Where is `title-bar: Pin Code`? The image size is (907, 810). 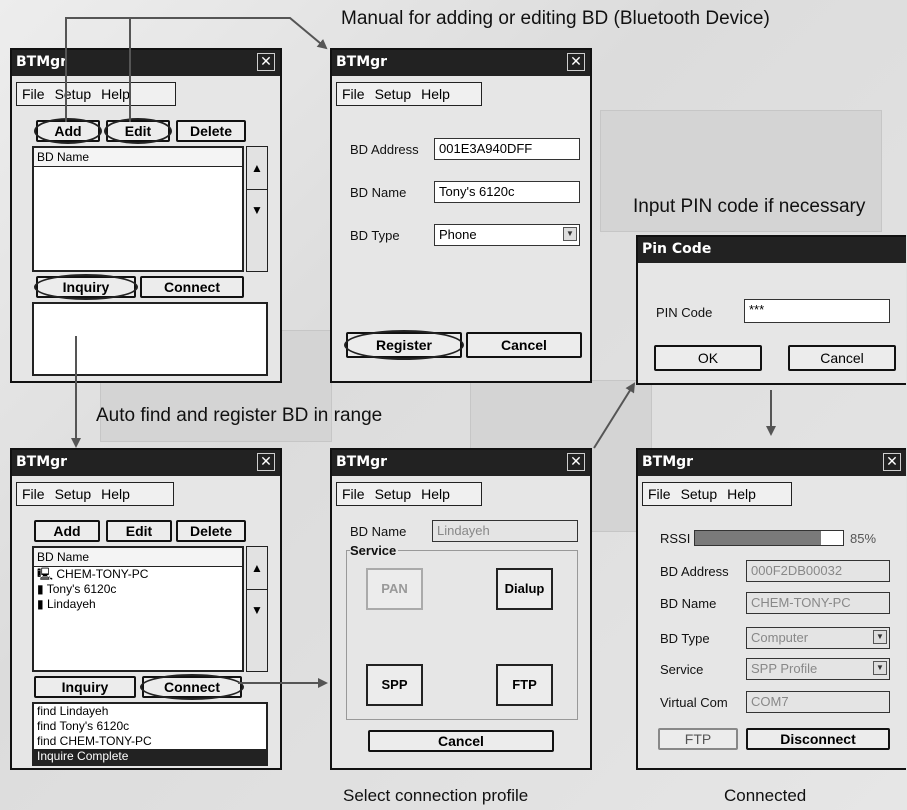 title-bar: Pin Code is located at coordinates (772, 250).